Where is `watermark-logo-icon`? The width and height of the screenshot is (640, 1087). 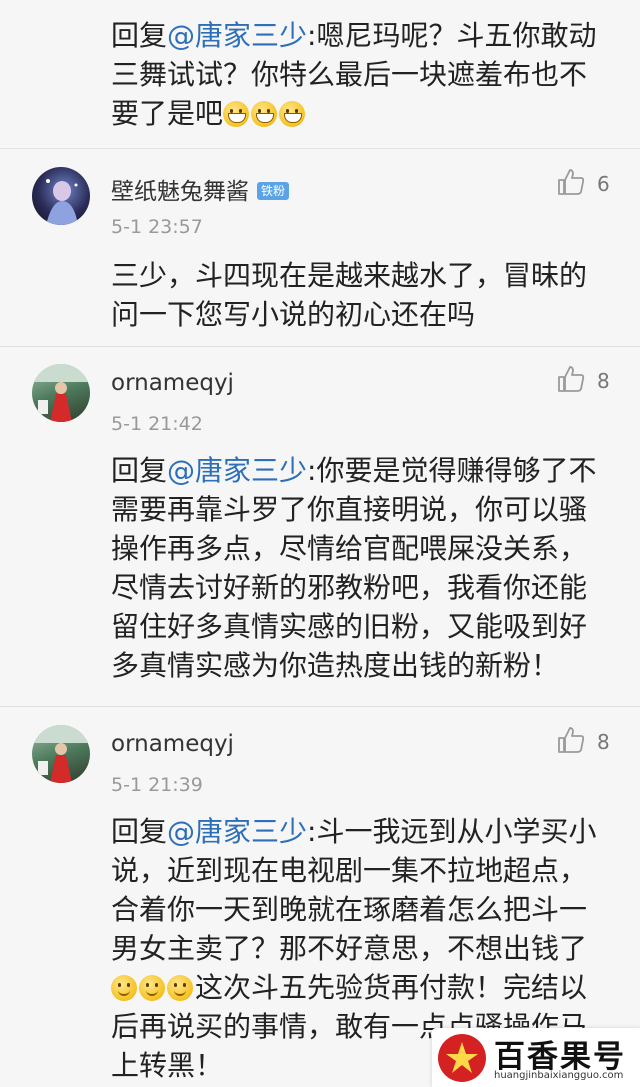
watermark-logo-icon is located at coordinates (462, 1058).